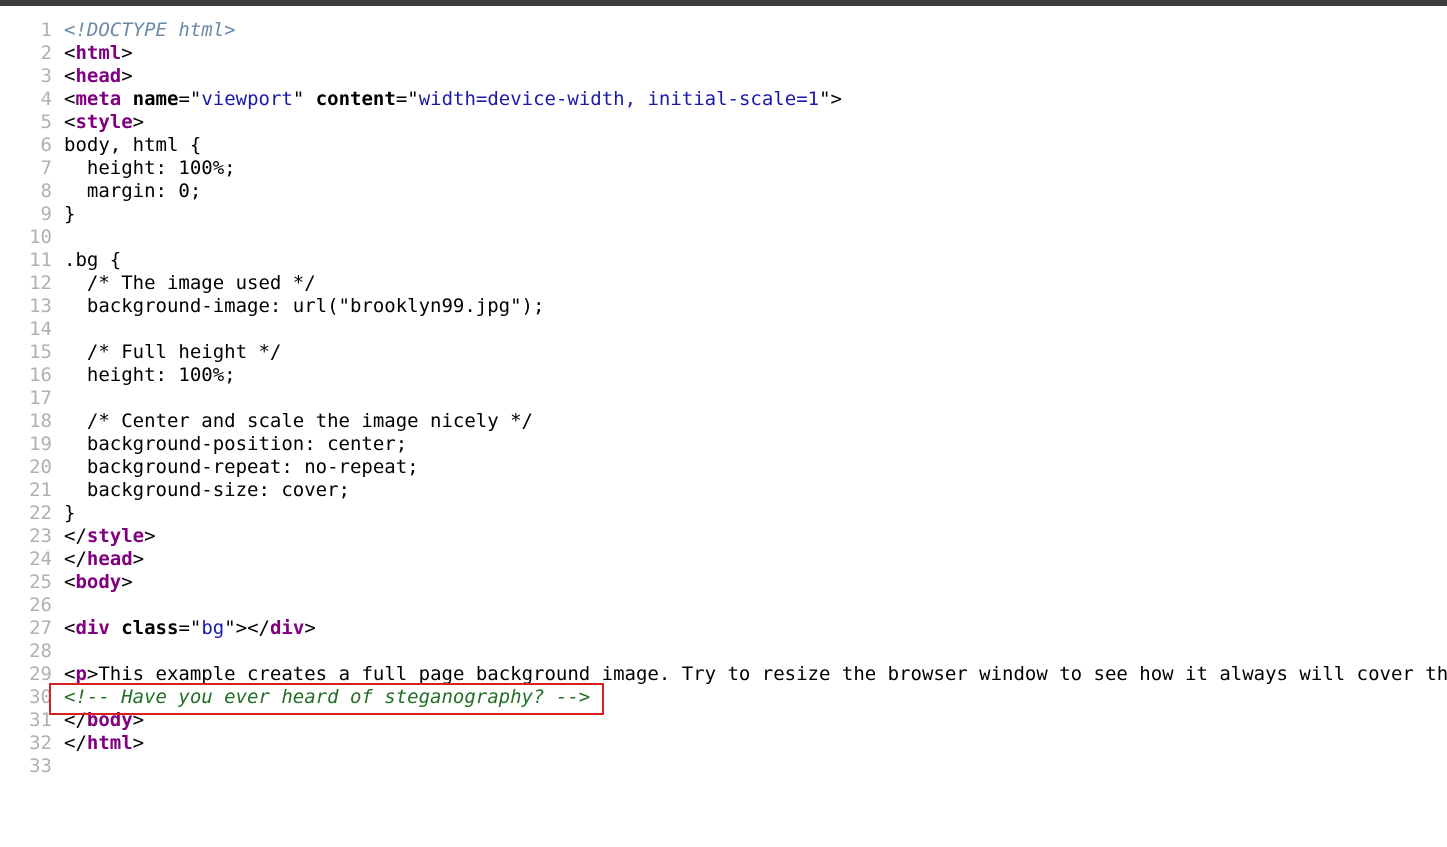  Describe the element at coordinates (133, 191) in the screenshot. I see `text-token: margin: 0;` at that location.